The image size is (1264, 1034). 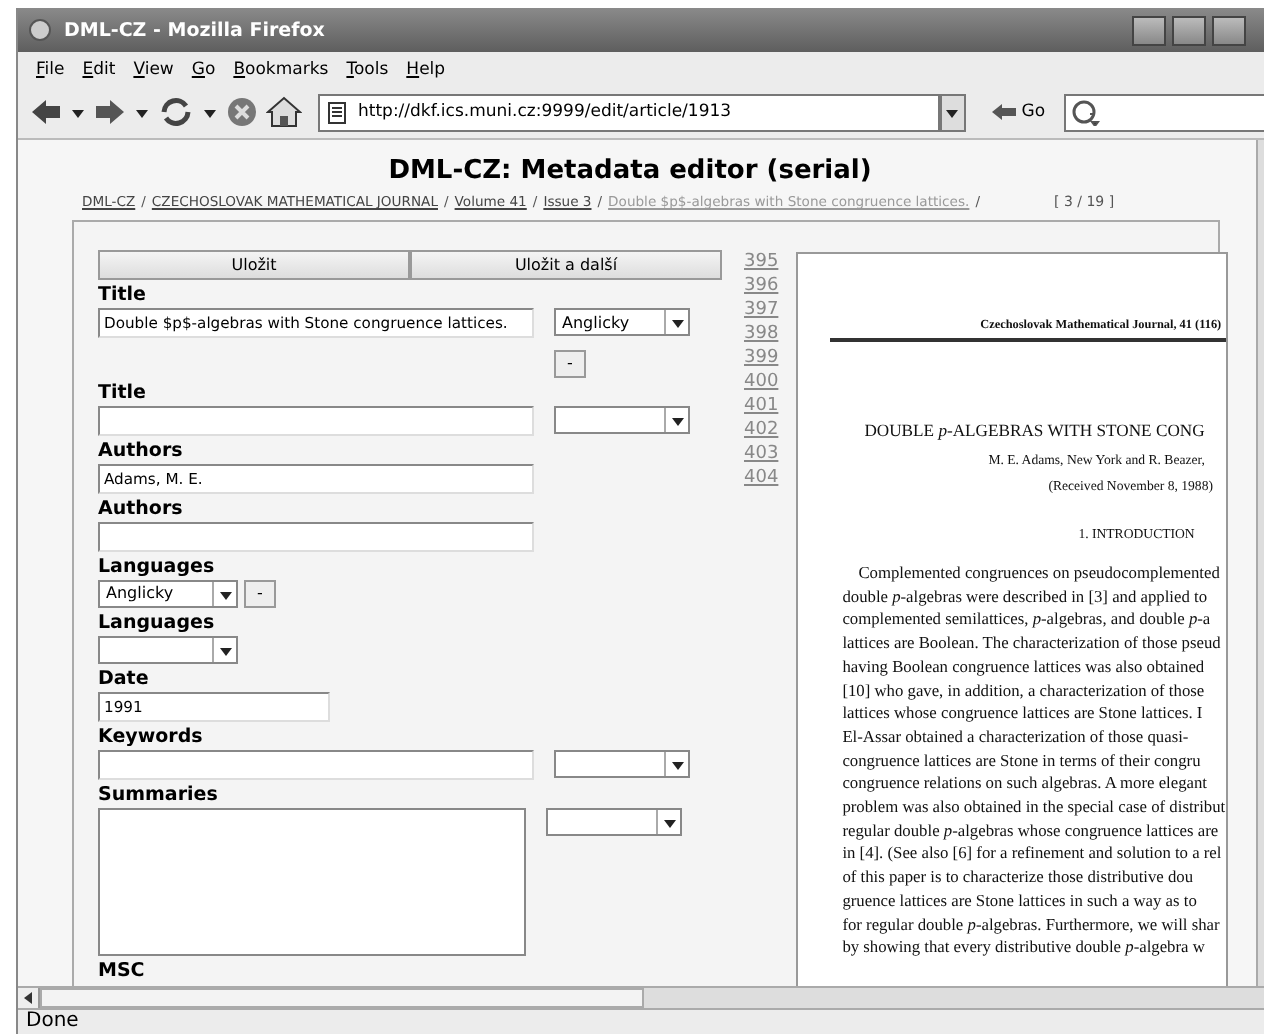 I want to click on text-line: by showing that every distributive double p-algebra w, so click(x=1024, y=948).